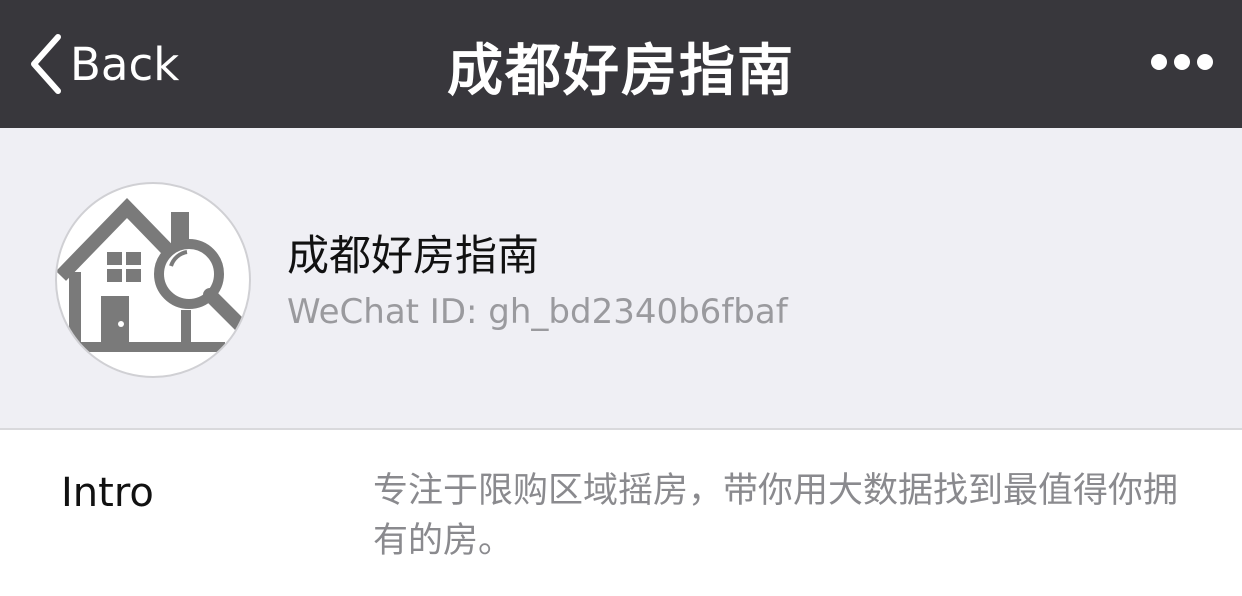 Image resolution: width=1242 pixels, height=596 pixels. What do you see at coordinates (621, 429) in the screenshot?
I see `divider` at bounding box center [621, 429].